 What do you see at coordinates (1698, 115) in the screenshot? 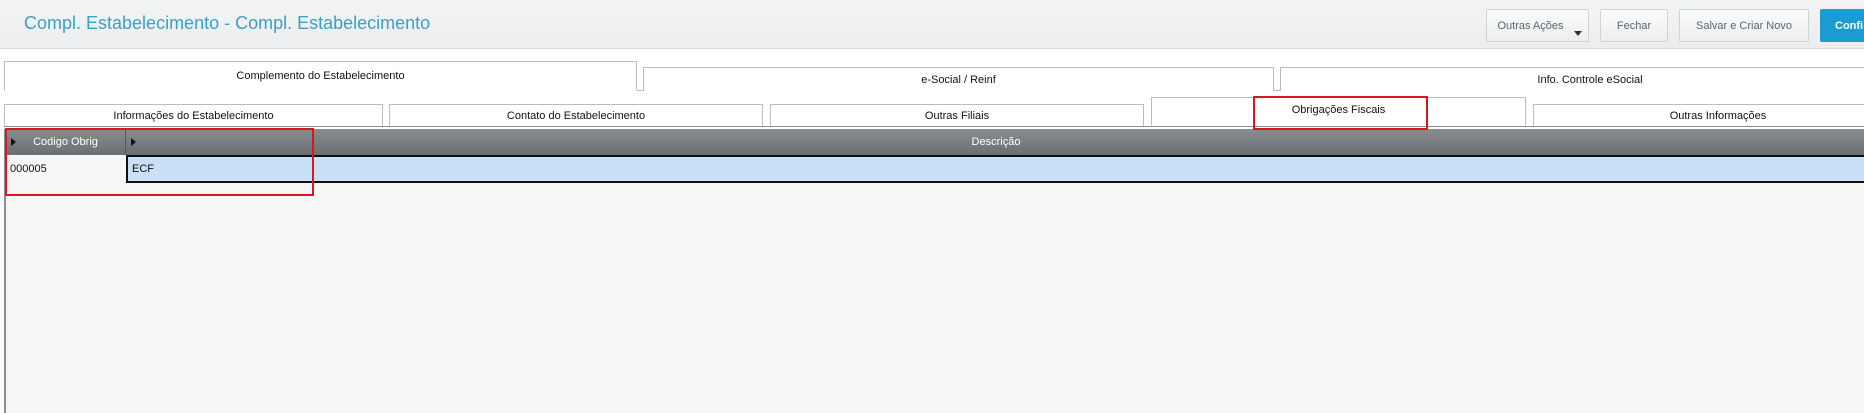
I see `tab-outras-informacoes: Outras Informações` at bounding box center [1698, 115].